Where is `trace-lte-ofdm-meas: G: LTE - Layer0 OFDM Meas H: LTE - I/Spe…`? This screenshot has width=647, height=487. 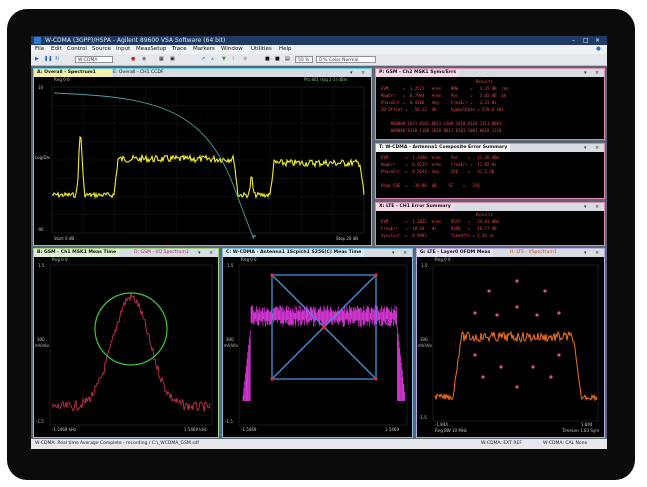
trace-lte-ofdm-meas: G: LTE - Layer0 OFDM Meas H: LTE - I/Spe… is located at coordinates (510, 343).